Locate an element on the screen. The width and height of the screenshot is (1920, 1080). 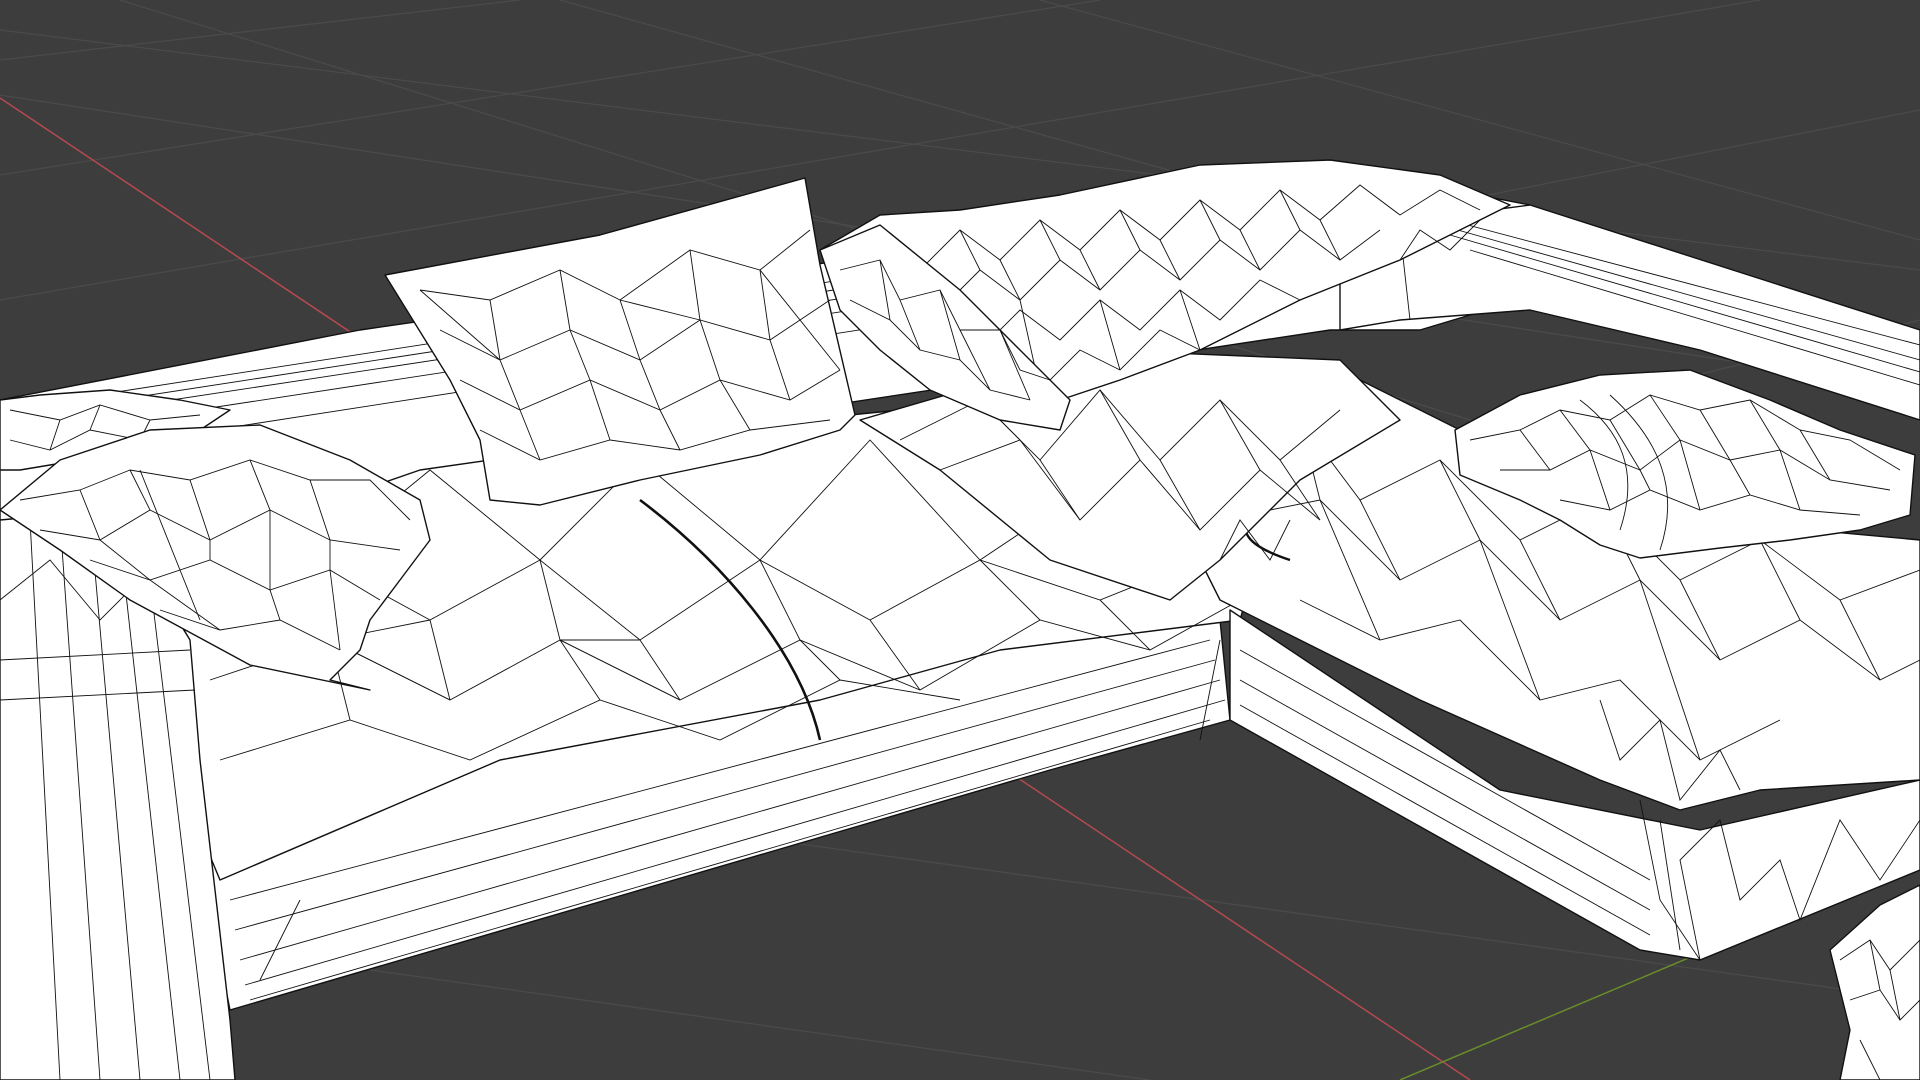
ottoman-partial is located at coordinates (1874, 982).